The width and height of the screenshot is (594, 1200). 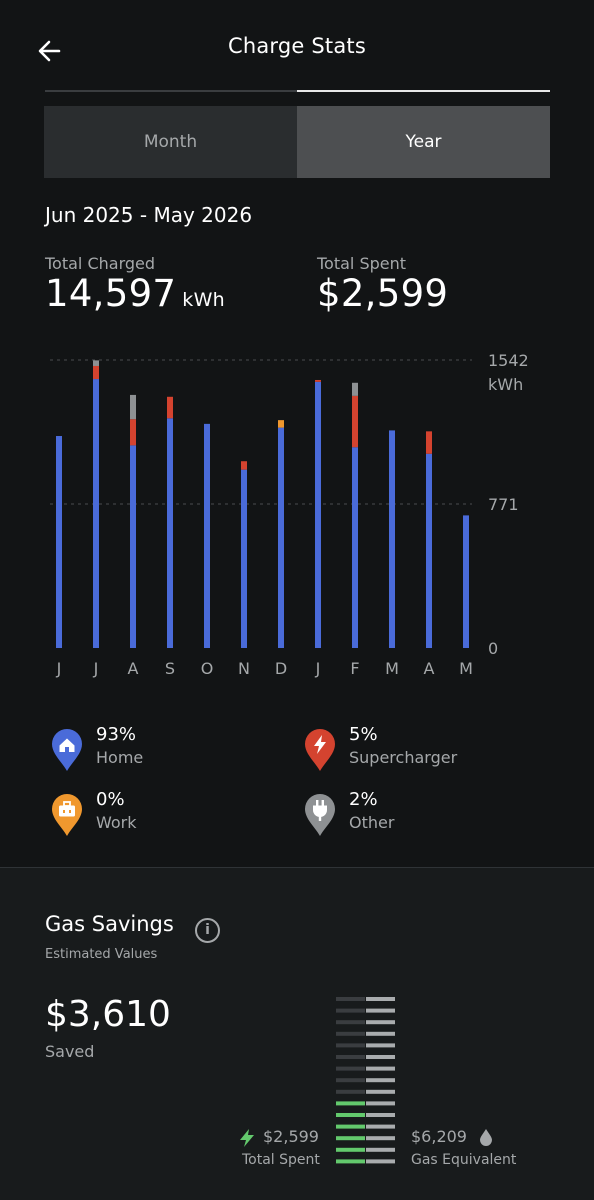 I want to click on x-tick-label: N, so click(x=244, y=668).